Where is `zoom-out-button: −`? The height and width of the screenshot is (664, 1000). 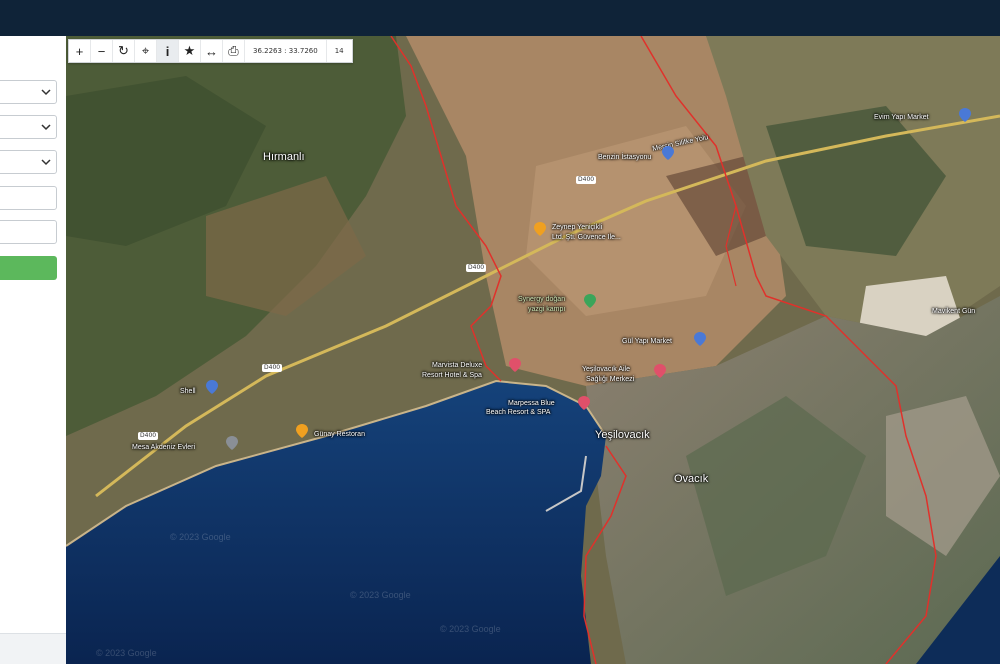 zoom-out-button: − is located at coordinates (102, 51).